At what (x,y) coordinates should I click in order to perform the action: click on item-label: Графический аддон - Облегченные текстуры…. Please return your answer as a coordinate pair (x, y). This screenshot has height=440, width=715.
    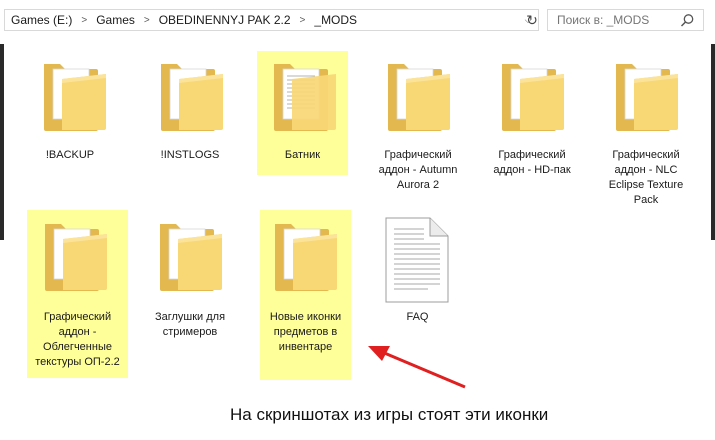
    Looking at the image, I should click on (77, 339).